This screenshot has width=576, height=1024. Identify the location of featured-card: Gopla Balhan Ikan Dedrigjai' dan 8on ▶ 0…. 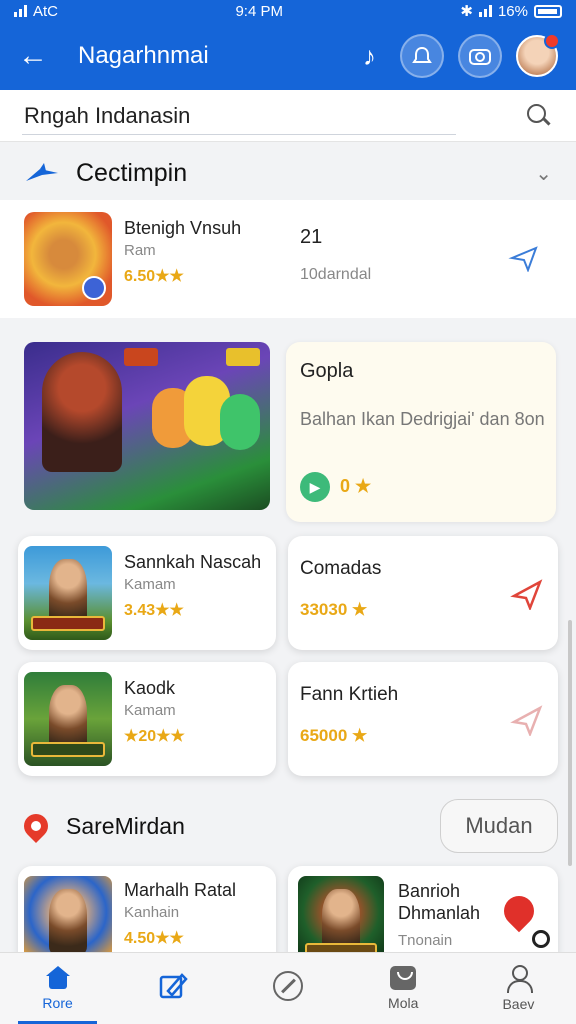
(421, 432).